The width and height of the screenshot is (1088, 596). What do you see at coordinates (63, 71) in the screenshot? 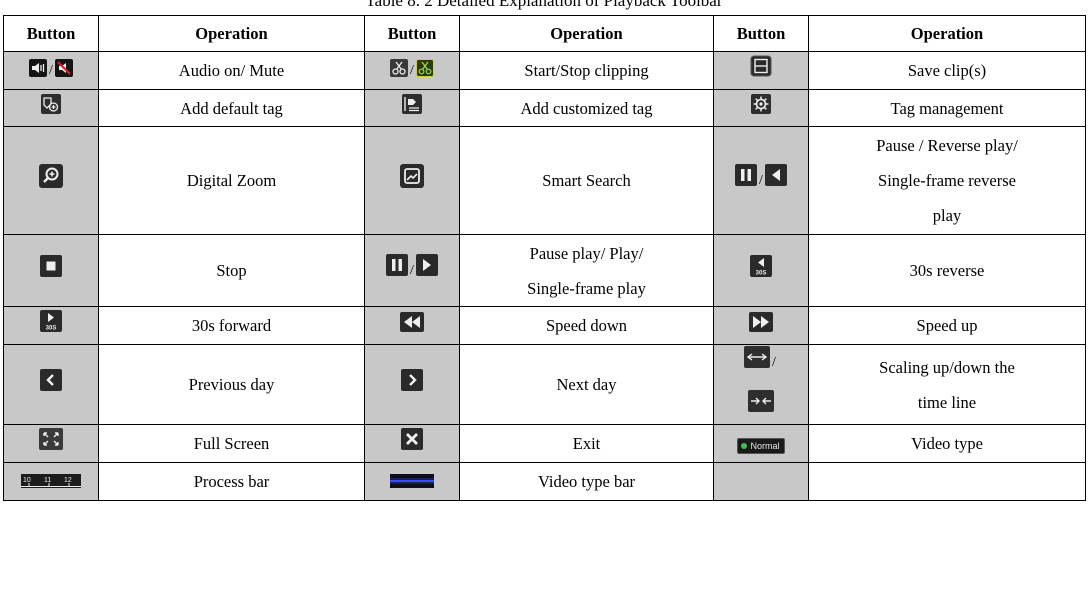
I see `mute-icon` at bounding box center [63, 71].